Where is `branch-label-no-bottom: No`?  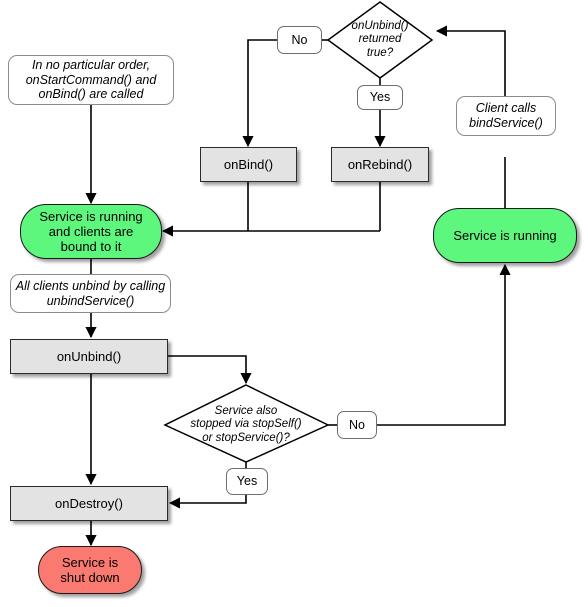 branch-label-no-bottom: No is located at coordinates (357, 425).